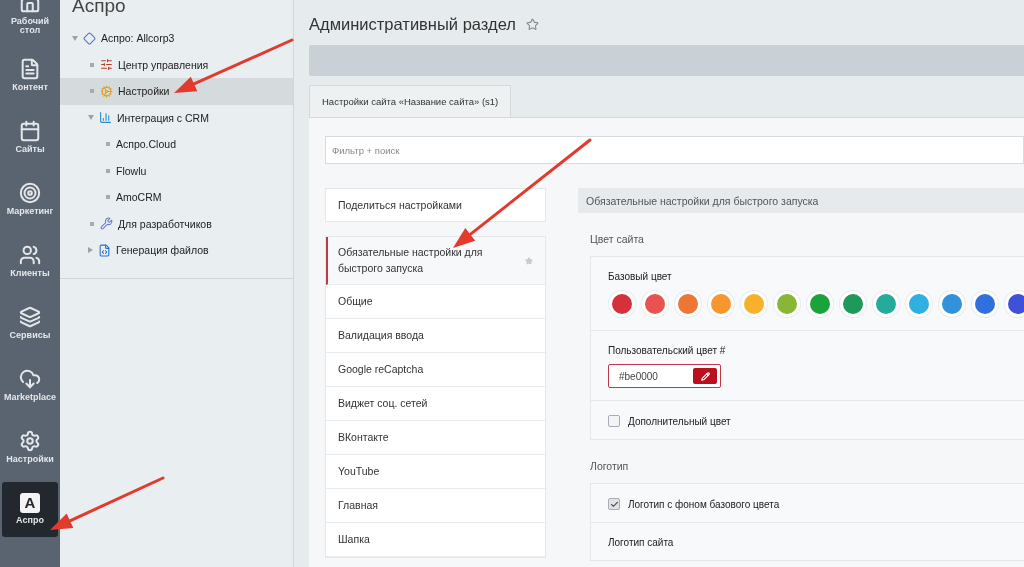 The image size is (1024, 567). I want to click on nav-item: Контент, so click(30, 75).